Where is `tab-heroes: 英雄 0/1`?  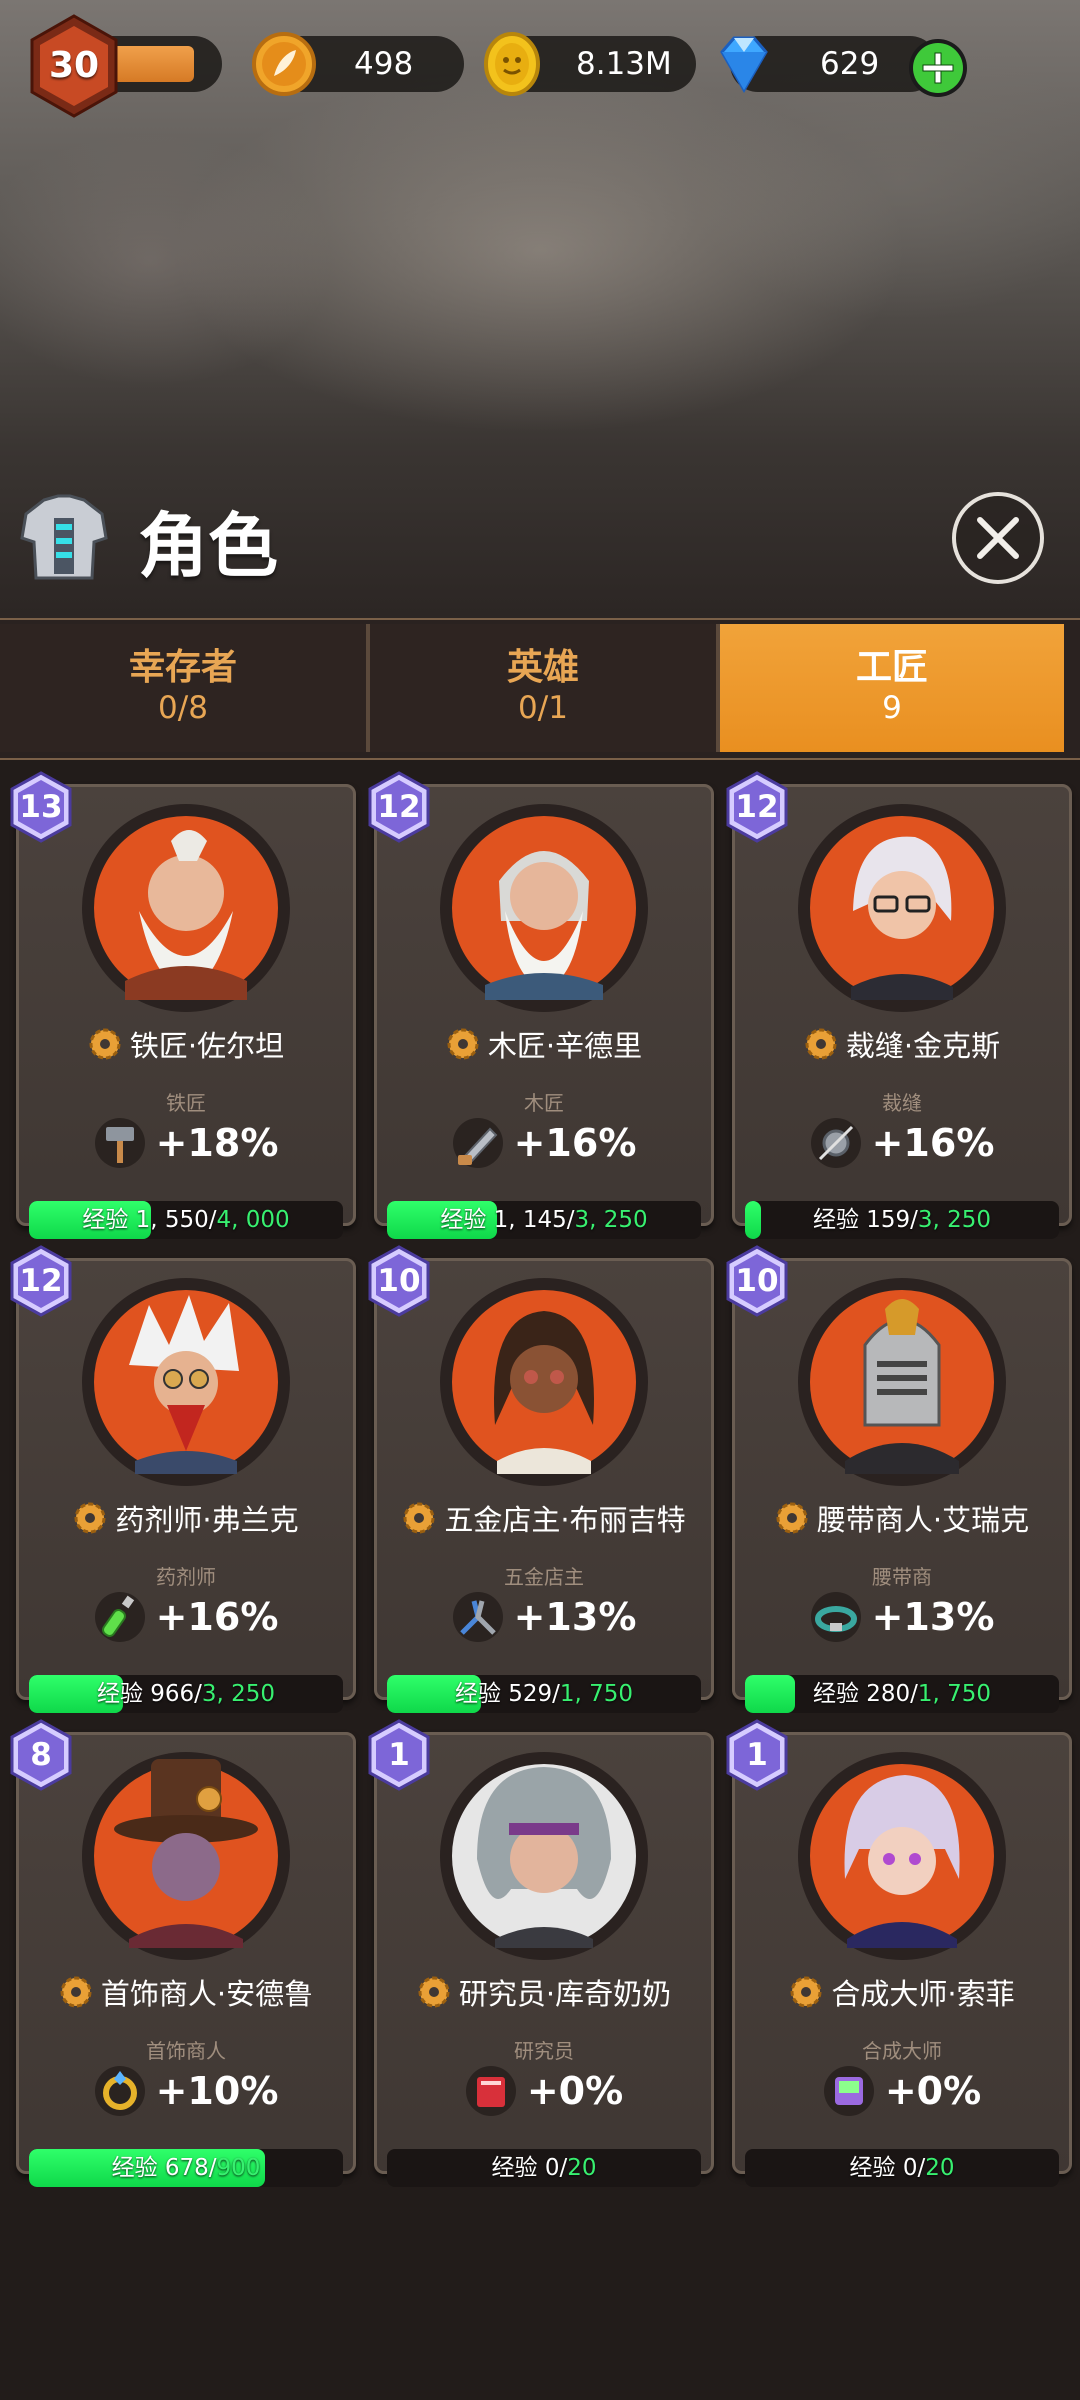 tab-heroes: 英雄 0/1 is located at coordinates (543, 688).